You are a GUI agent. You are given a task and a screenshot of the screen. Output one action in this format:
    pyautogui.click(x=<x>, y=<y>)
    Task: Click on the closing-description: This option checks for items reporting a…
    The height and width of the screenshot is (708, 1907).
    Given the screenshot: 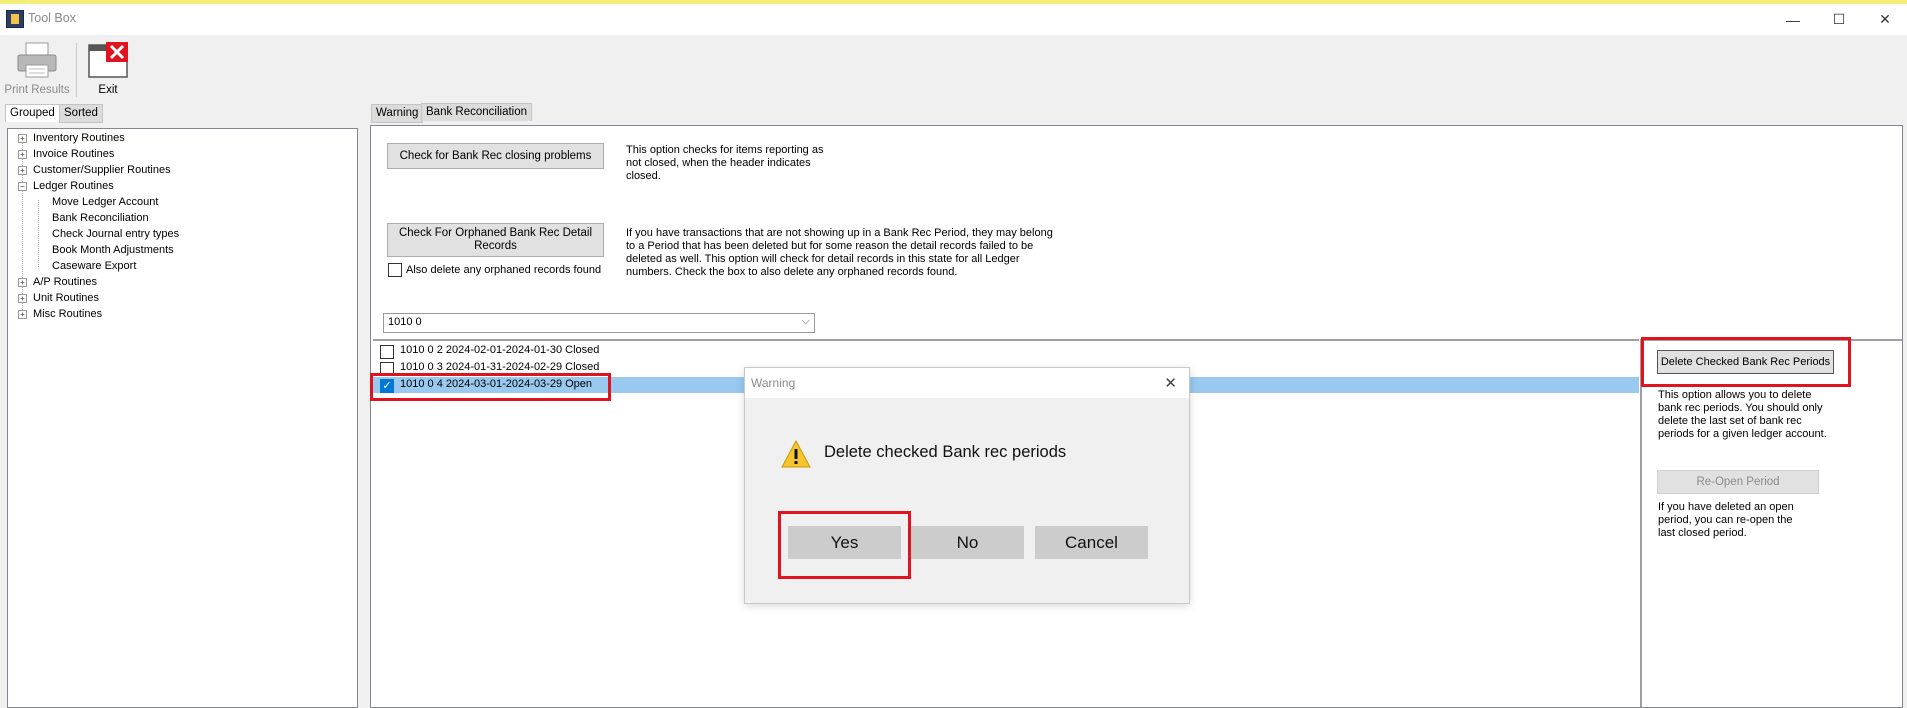 What is the action you would take?
    pyautogui.click(x=725, y=163)
    